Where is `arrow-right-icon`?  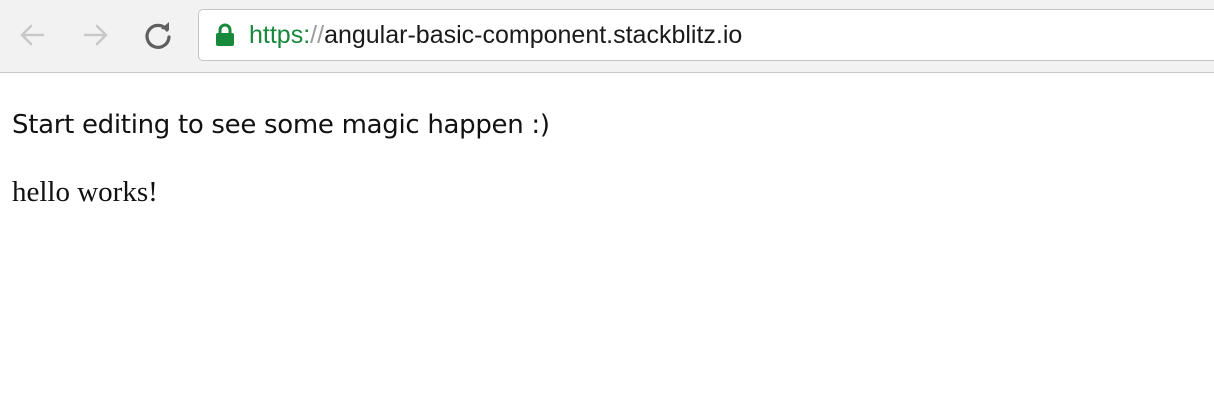 arrow-right-icon is located at coordinates (96, 35).